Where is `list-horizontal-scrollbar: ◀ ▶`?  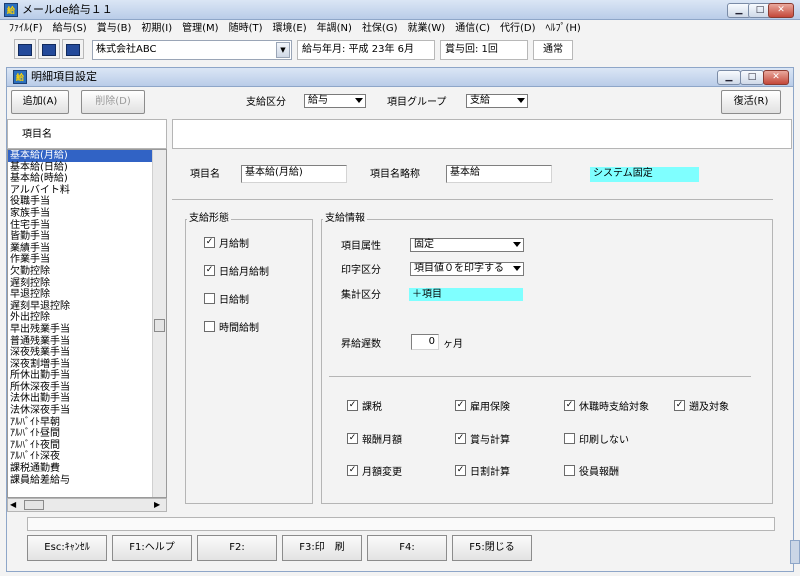
list-horizontal-scrollbar: ◀ ▶ is located at coordinates (87, 505).